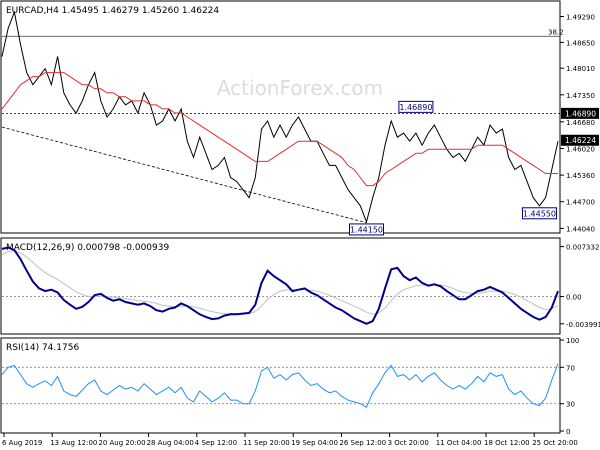 This screenshot has height=450, width=600. Describe the element at coordinates (22, 443) in the screenshot. I see `time-axis-label: 6 Aug 2019` at that location.